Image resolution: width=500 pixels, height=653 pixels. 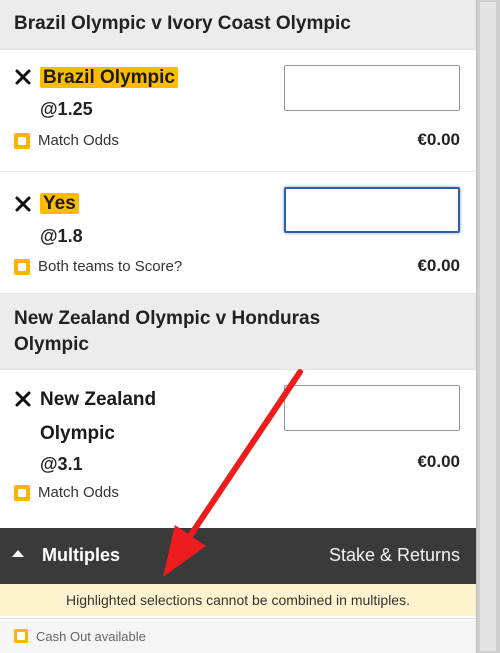 I want to click on highlighted-selection: Yes, so click(x=59, y=203).